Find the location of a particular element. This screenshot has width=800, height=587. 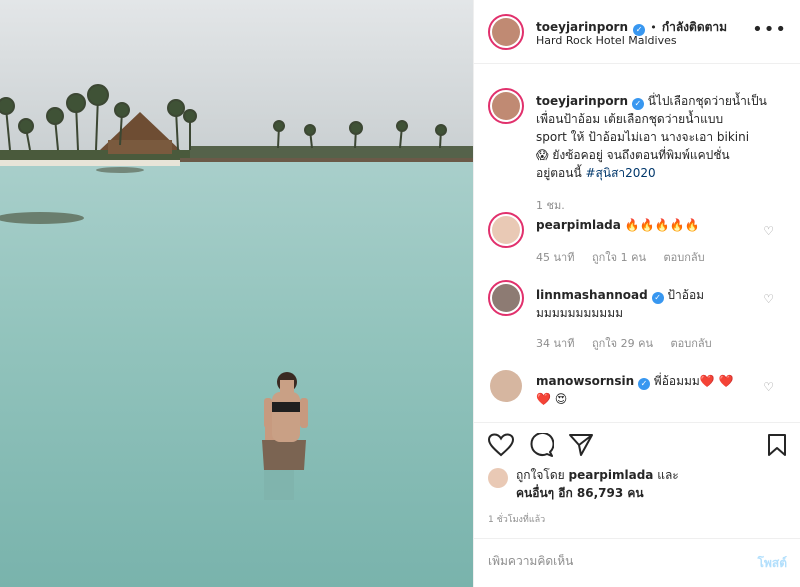

comment-username: manowsornsin is located at coordinates (585, 381).